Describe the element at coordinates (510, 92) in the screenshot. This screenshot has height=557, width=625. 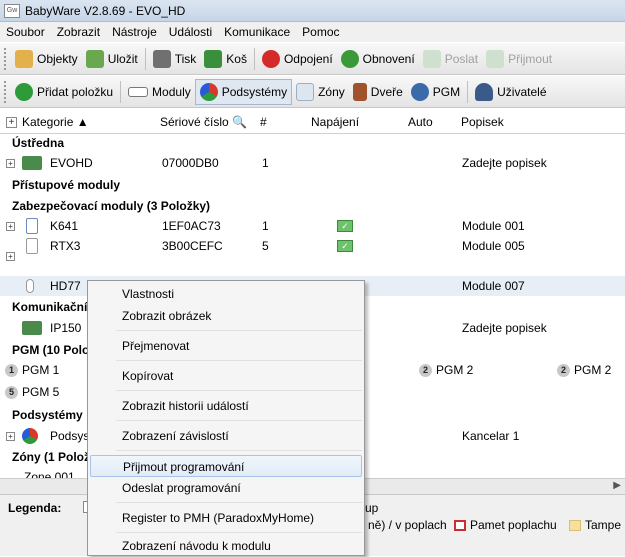
I see `users-button: Uživatelé` at that location.